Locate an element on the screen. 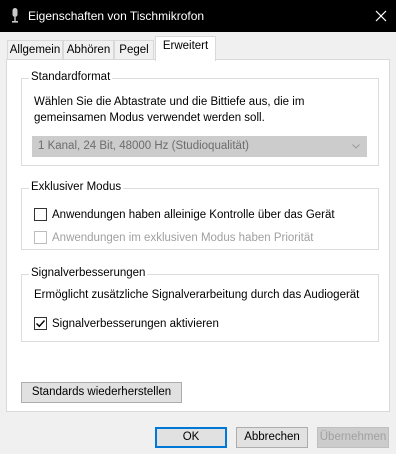  microphone-icon is located at coordinates (15, 15).